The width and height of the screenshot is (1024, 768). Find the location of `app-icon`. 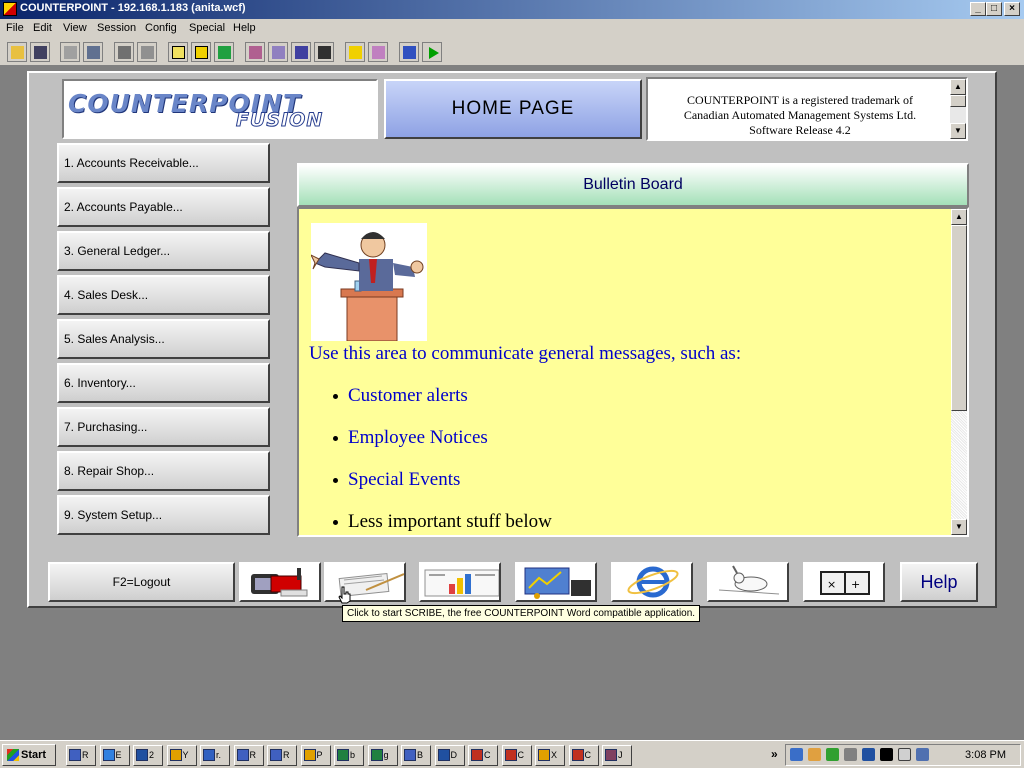

app-icon is located at coordinates (10, 9).